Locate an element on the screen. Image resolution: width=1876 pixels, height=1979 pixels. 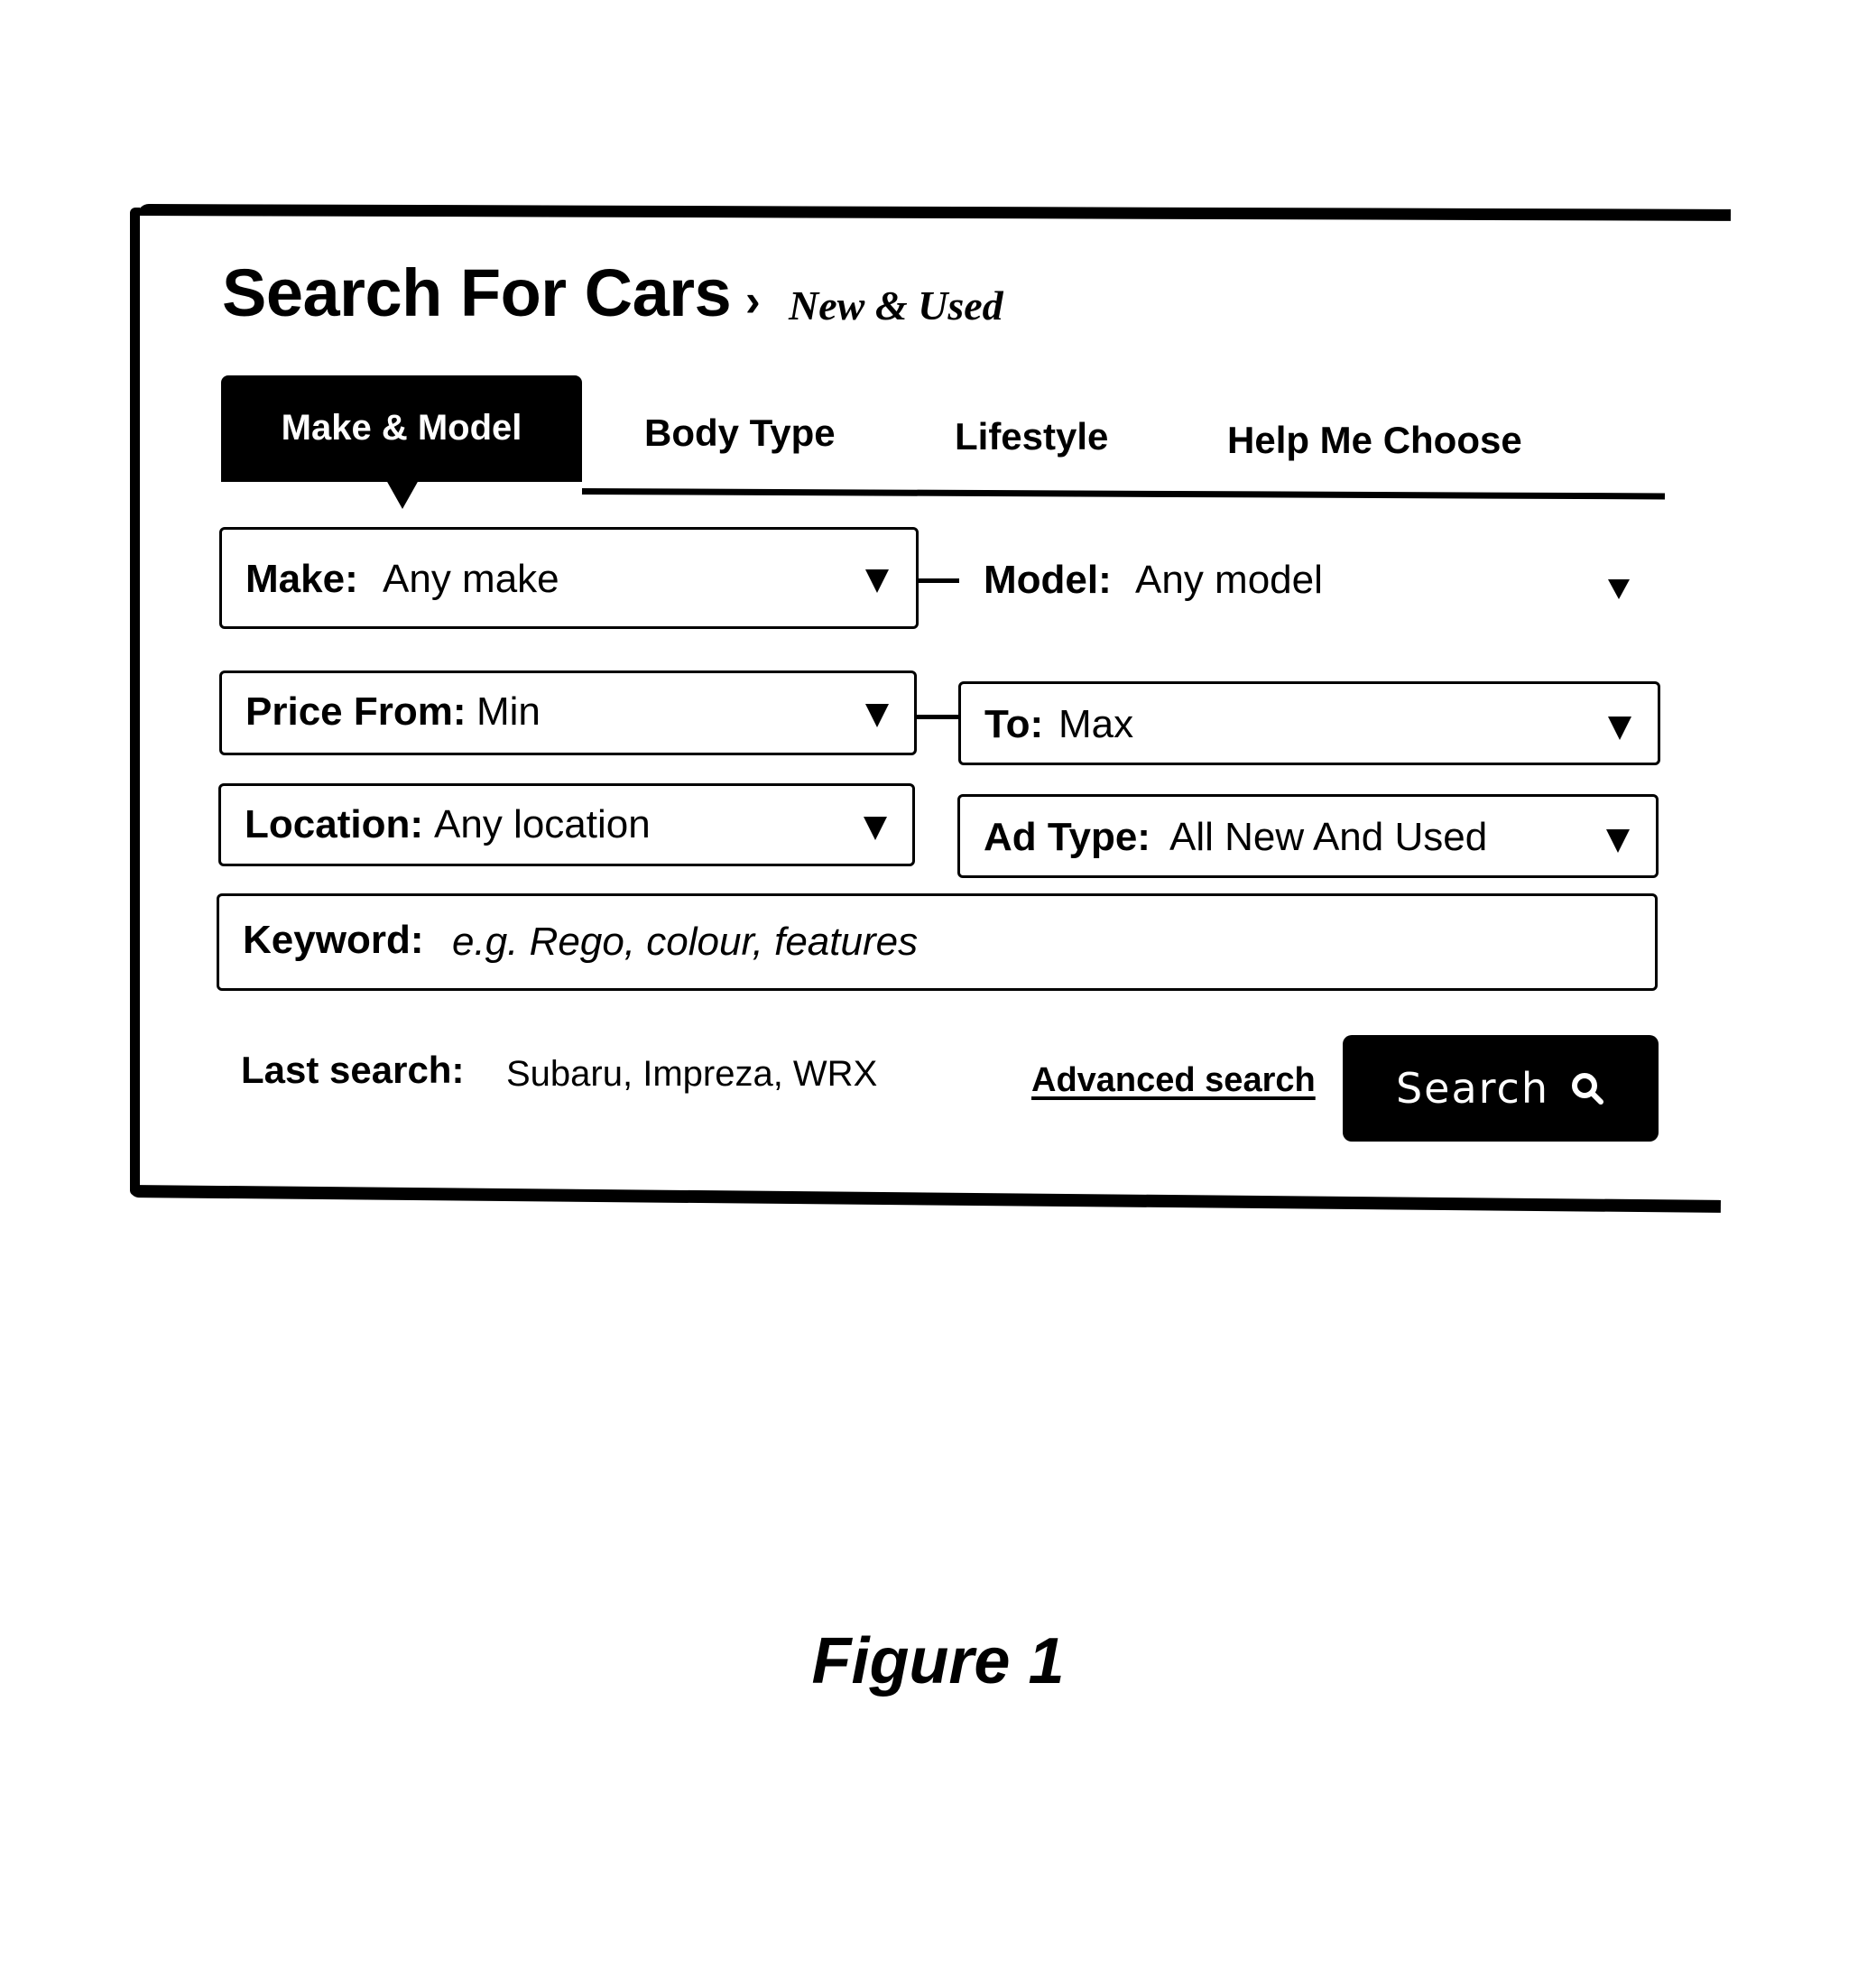
breadcrumb-subtitle: New & Used is located at coordinates (896, 305).